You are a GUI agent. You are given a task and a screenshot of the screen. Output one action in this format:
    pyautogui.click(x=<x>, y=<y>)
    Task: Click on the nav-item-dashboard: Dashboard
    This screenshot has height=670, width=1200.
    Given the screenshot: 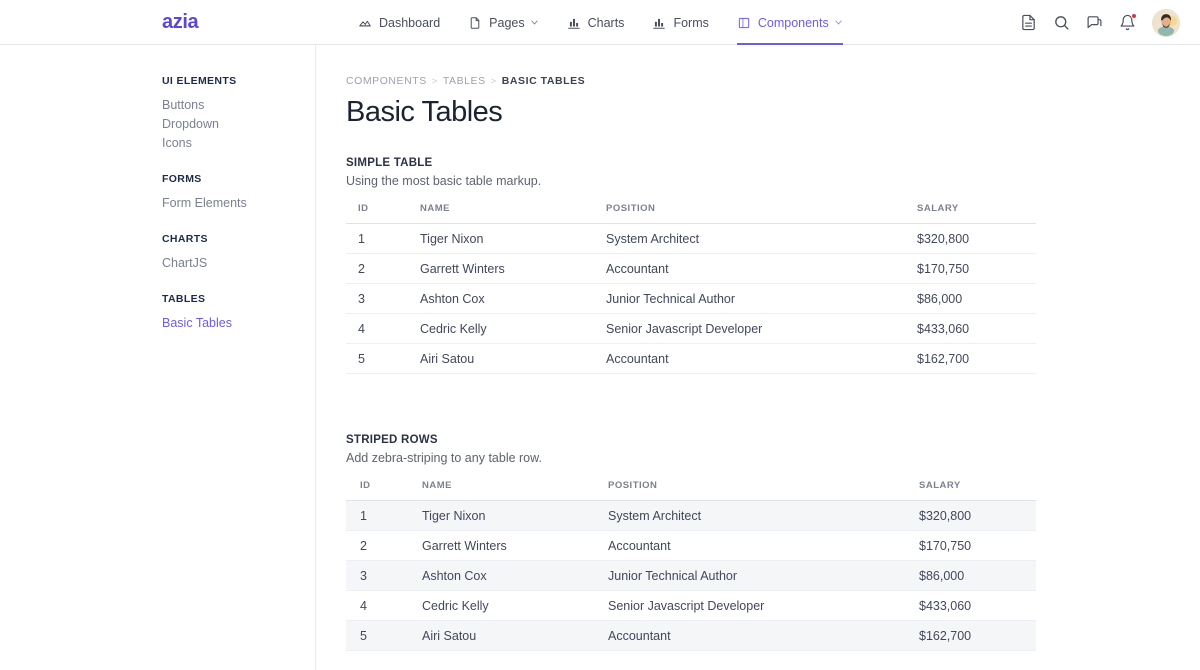 What is the action you would take?
    pyautogui.click(x=399, y=22)
    